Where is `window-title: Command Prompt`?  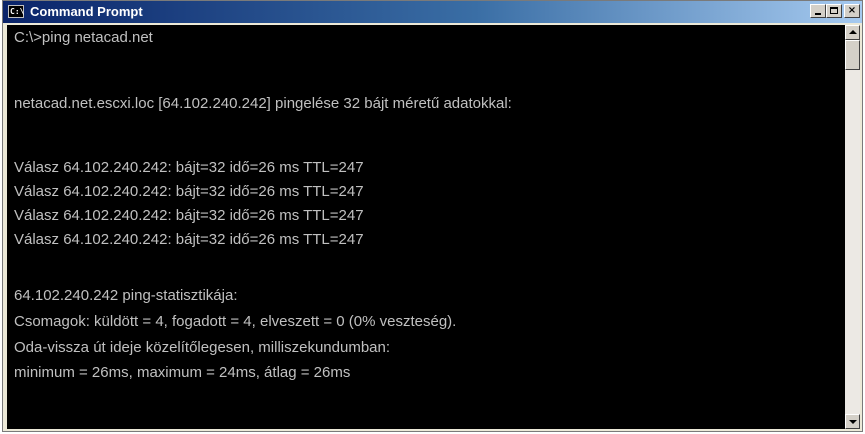
window-title: Command Prompt is located at coordinates (86, 11).